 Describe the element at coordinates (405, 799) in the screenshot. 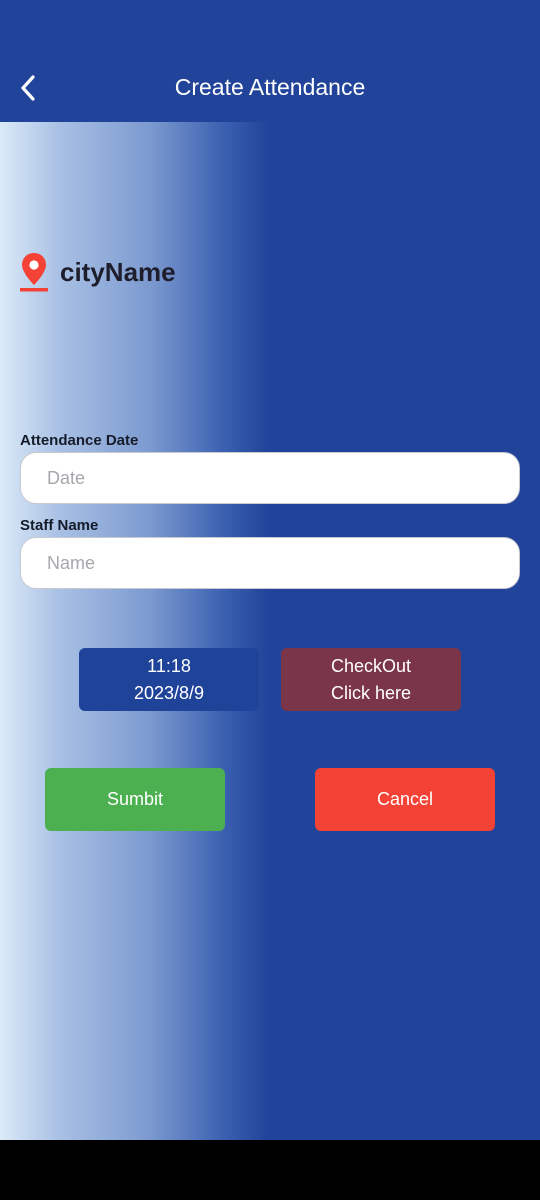

I see `cancel-button: Cancel` at that location.